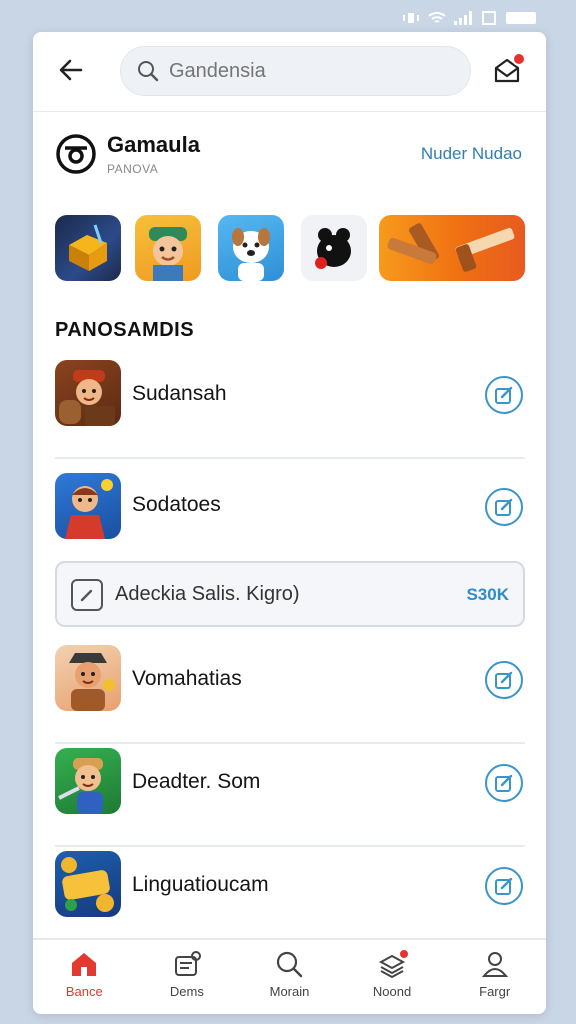 The image size is (576, 1024). What do you see at coordinates (471, 154) in the screenshot?
I see `brand-link: Nuder Nudao` at bounding box center [471, 154].